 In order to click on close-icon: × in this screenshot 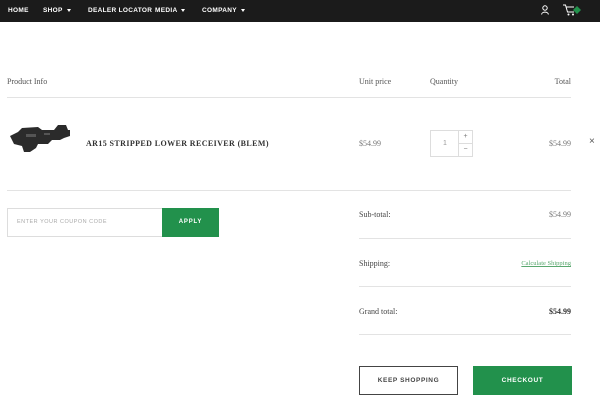, I will do `click(592, 142)`.